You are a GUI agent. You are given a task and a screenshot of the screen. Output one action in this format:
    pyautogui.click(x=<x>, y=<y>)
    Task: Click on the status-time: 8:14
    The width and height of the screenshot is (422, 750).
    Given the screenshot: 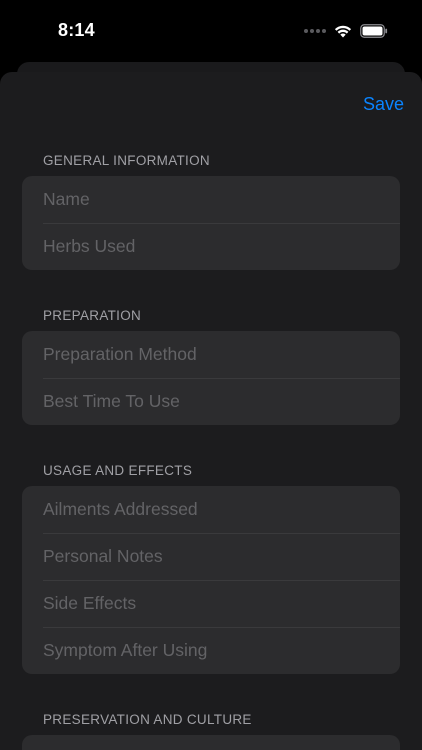 What is the action you would take?
    pyautogui.click(x=76, y=30)
    